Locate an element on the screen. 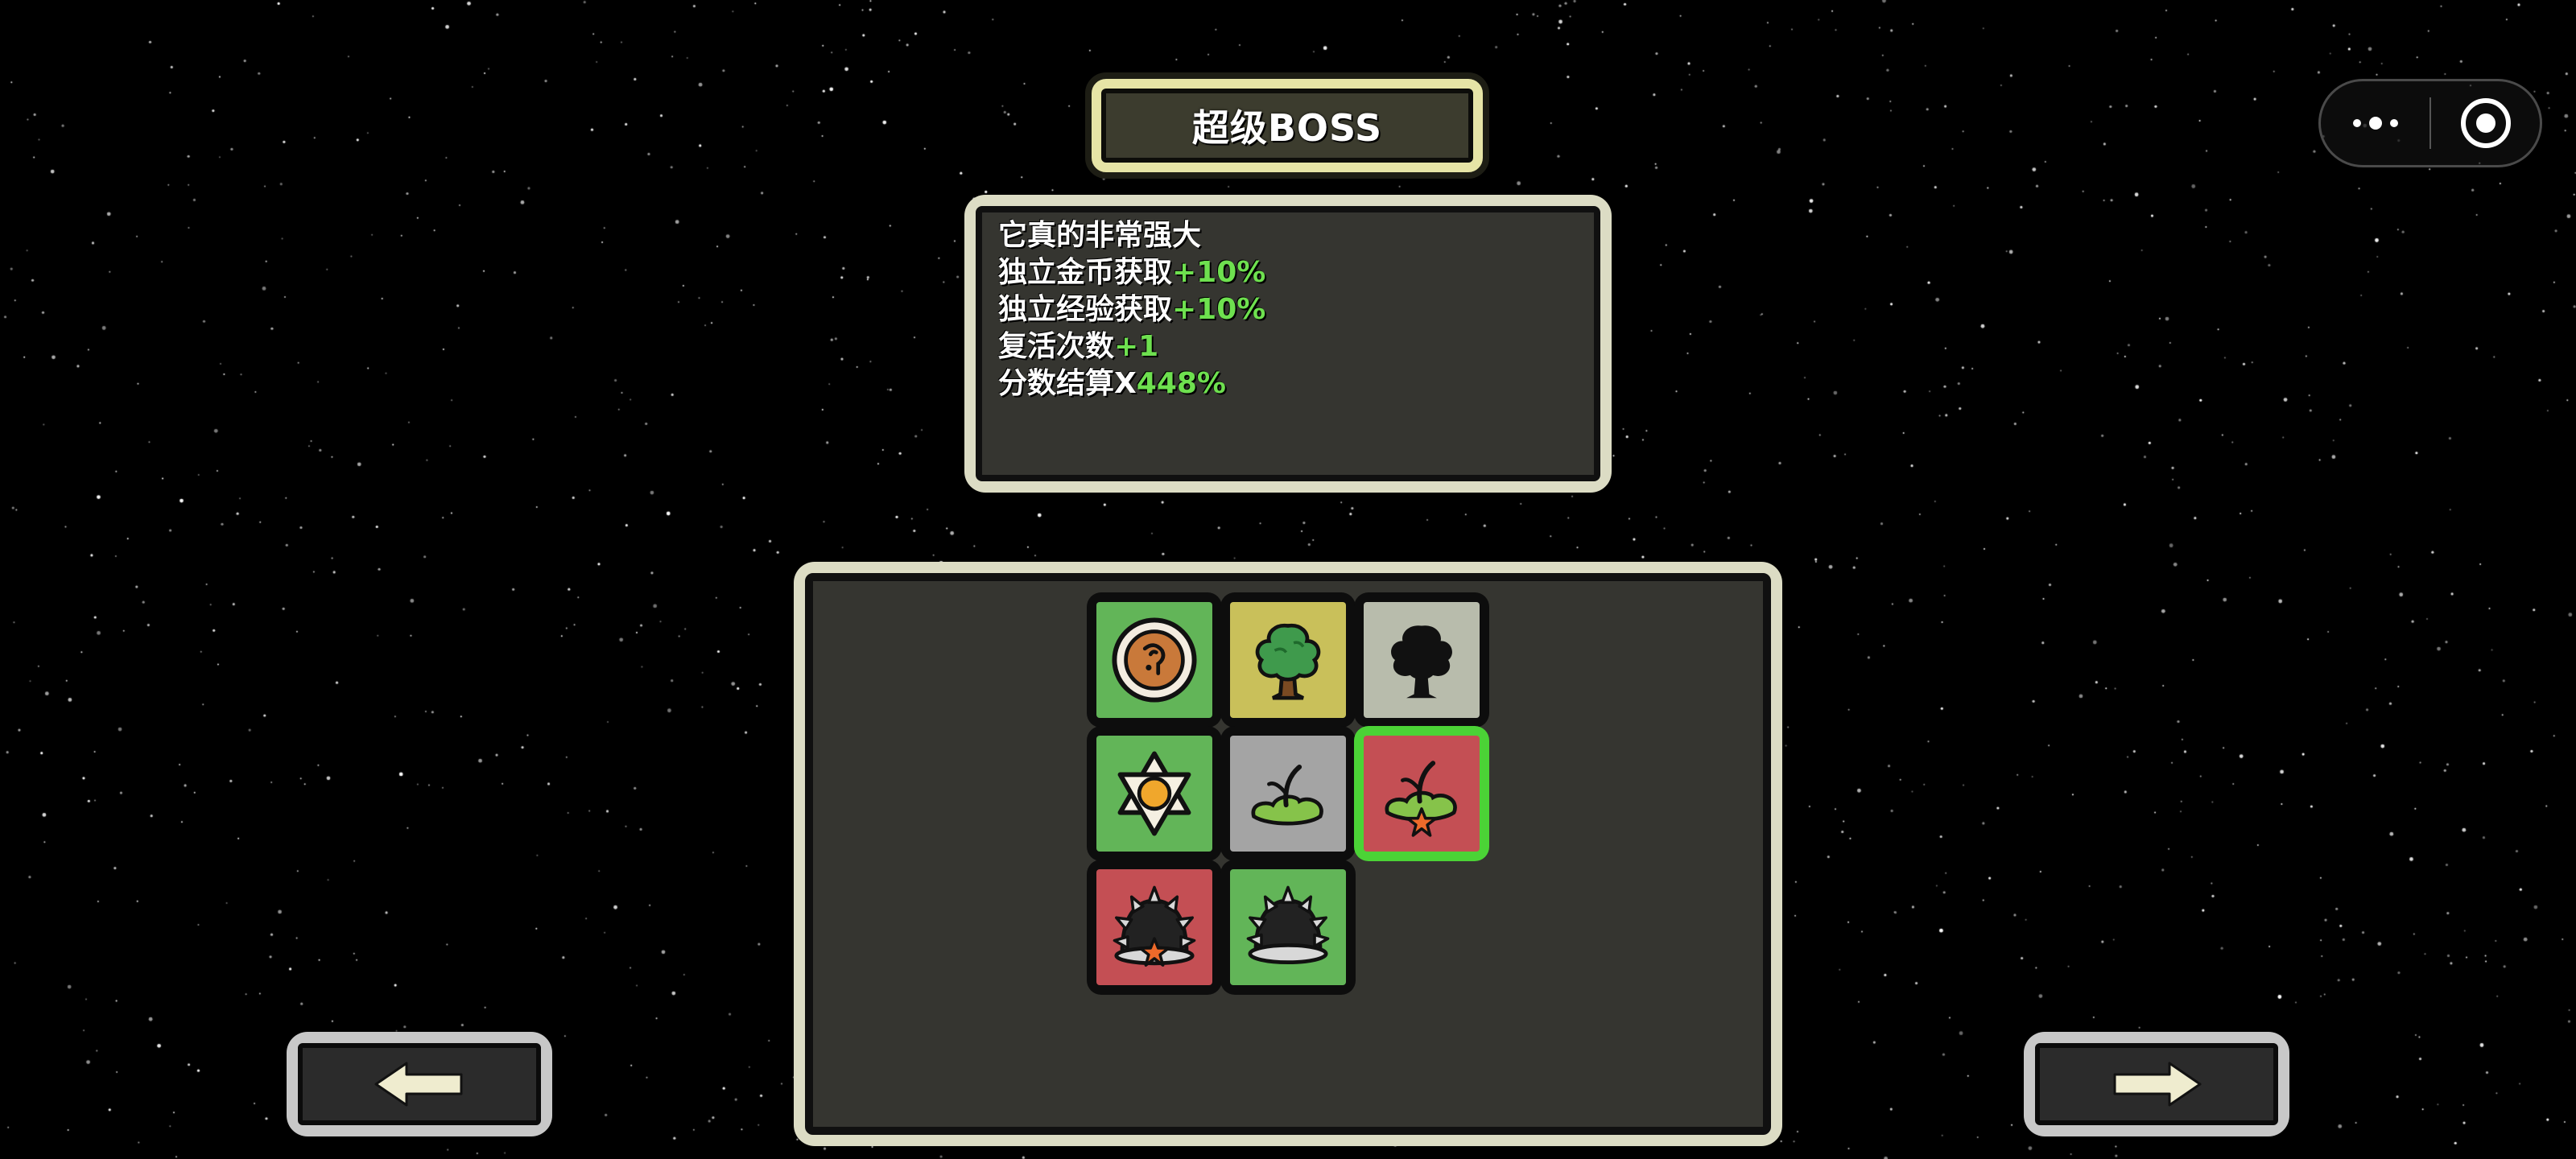 The image size is (2576, 1159). next-button is located at coordinates (2156, 1084).